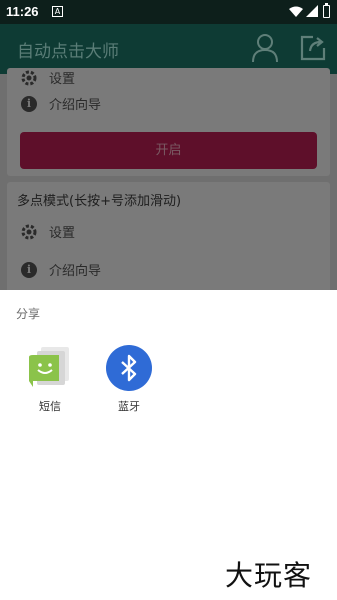 This screenshot has width=337, height=600. What do you see at coordinates (168, 150) in the screenshot?
I see `start-button: 开启` at bounding box center [168, 150].